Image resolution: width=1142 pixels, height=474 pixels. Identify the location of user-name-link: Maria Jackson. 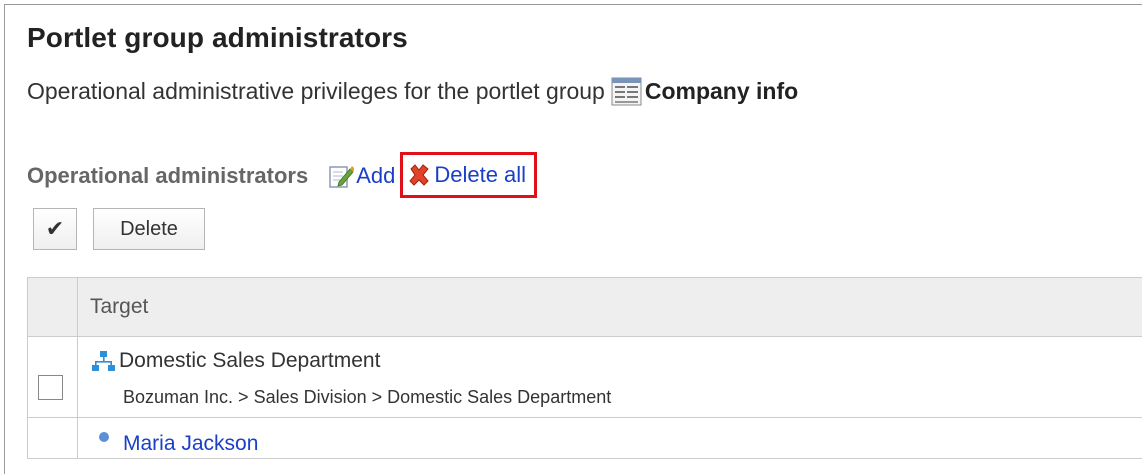
(190, 444).